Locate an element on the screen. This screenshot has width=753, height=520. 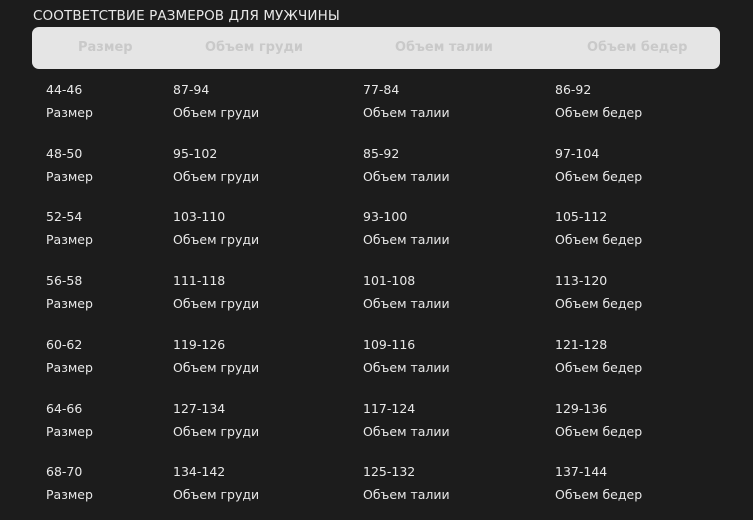
chest-cell: 111-118 Объем груди is located at coordinates (216, 292).